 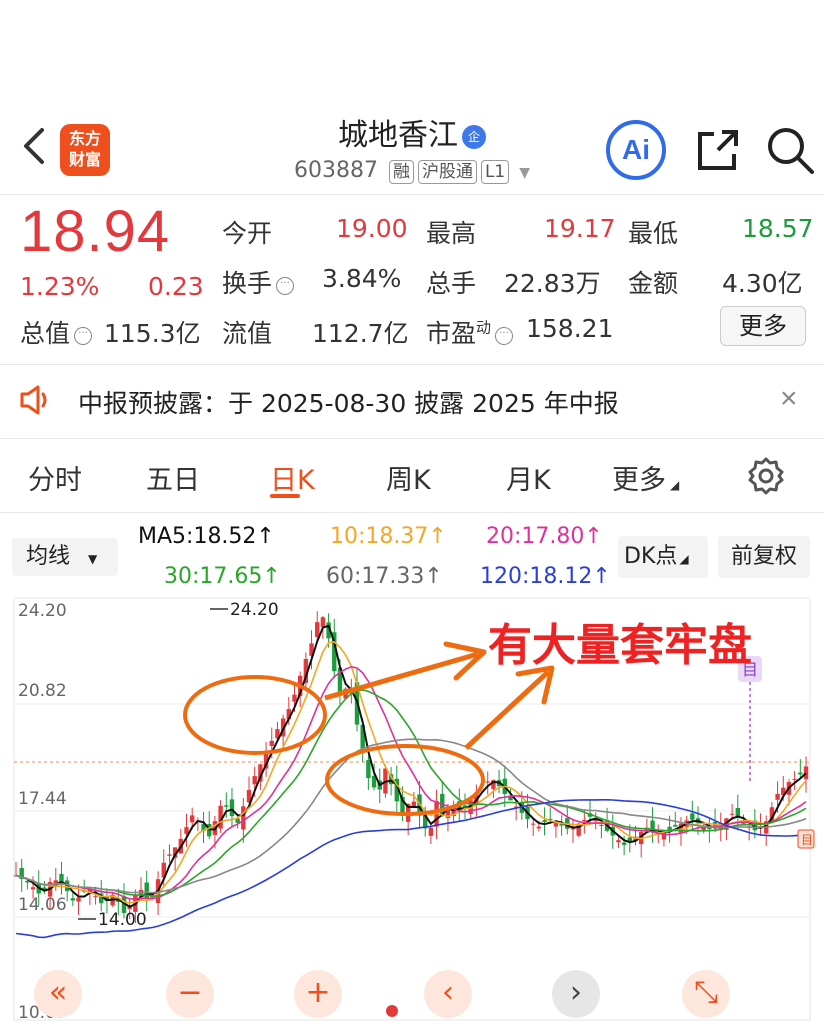 I want to click on high-label: 24.20, so click(x=254, y=610).